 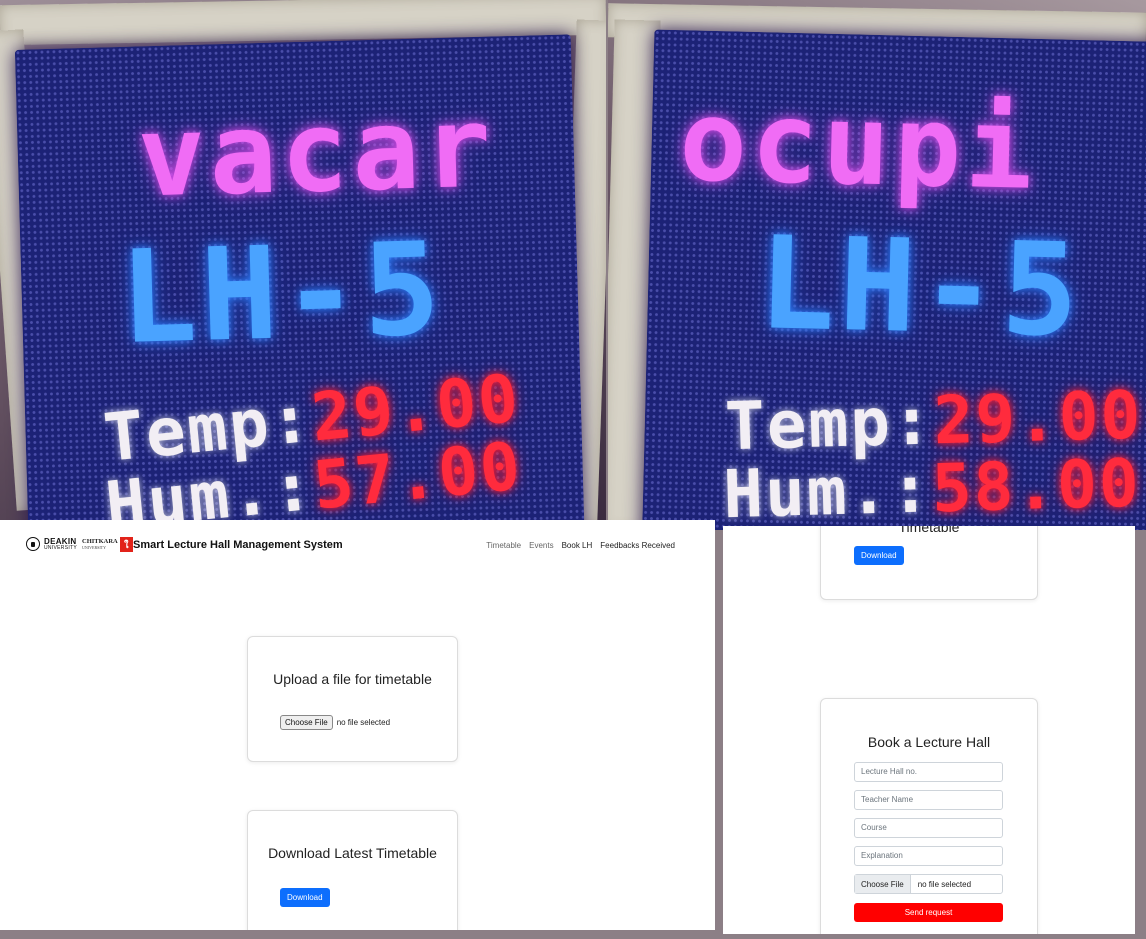 I want to click on deakin-logo: DEAKIN UNIVERSITY, so click(x=51, y=544).